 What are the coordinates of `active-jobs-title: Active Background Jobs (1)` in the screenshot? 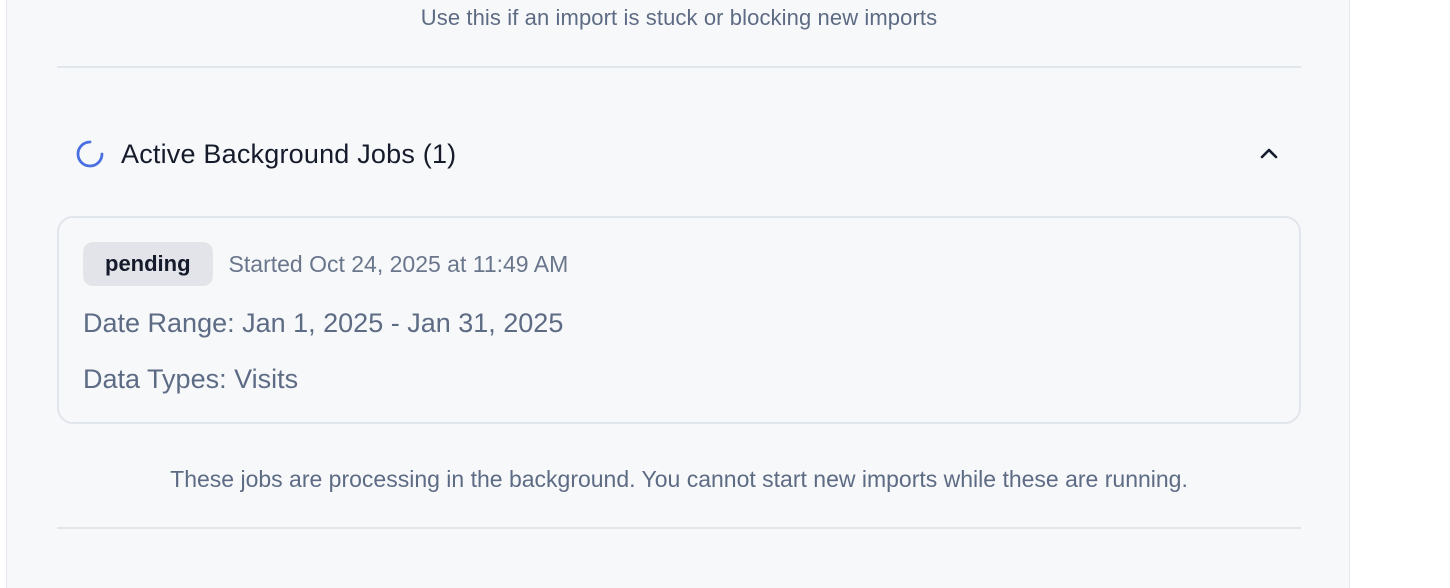 It's located at (289, 153).